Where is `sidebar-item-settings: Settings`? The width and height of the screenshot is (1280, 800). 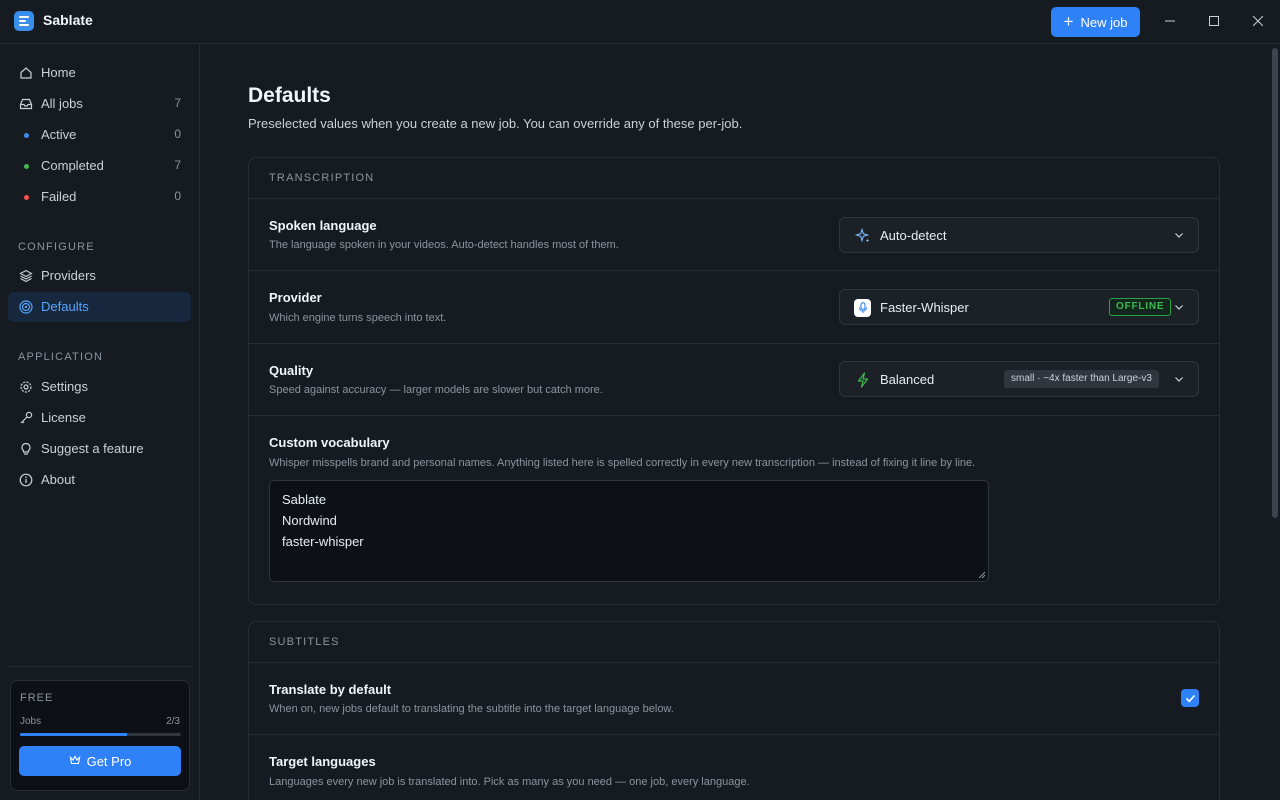
sidebar-item-settings: Settings is located at coordinates (99, 387).